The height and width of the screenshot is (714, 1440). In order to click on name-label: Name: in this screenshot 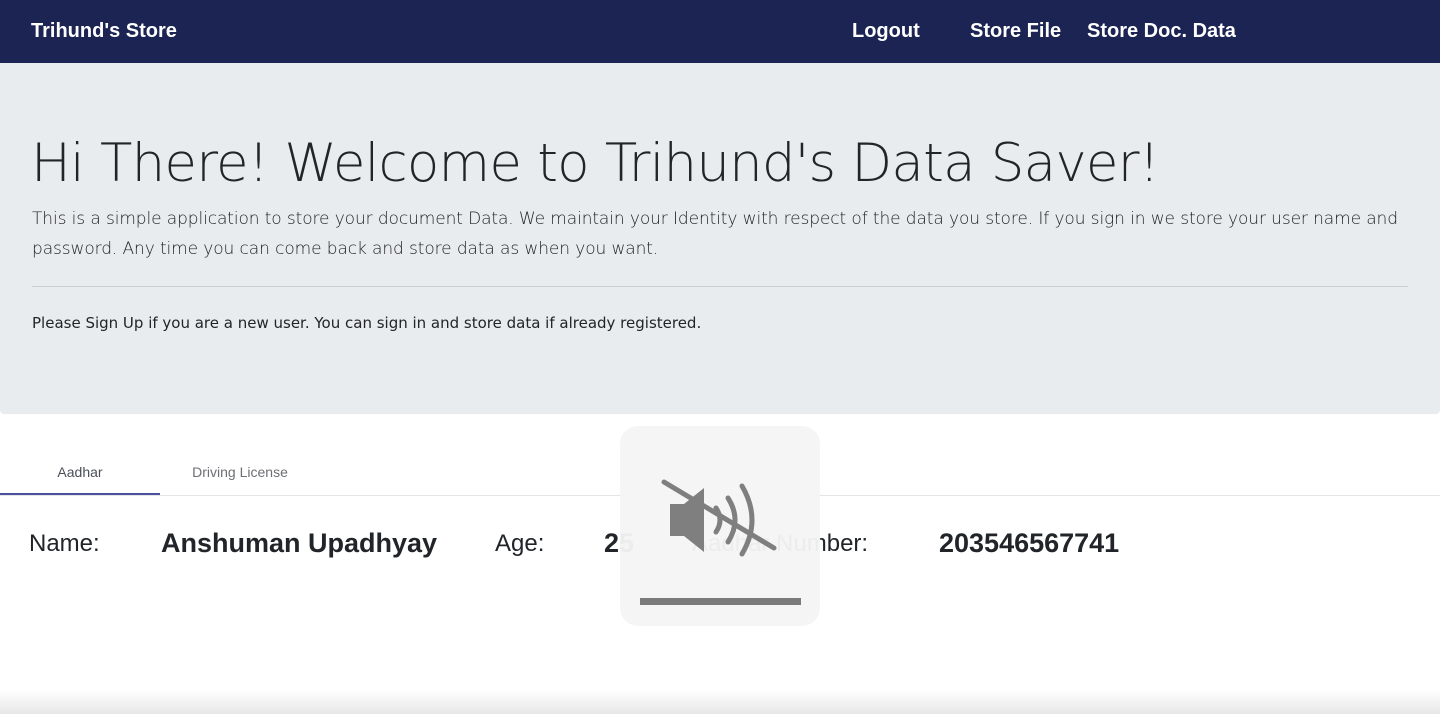, I will do `click(64, 543)`.